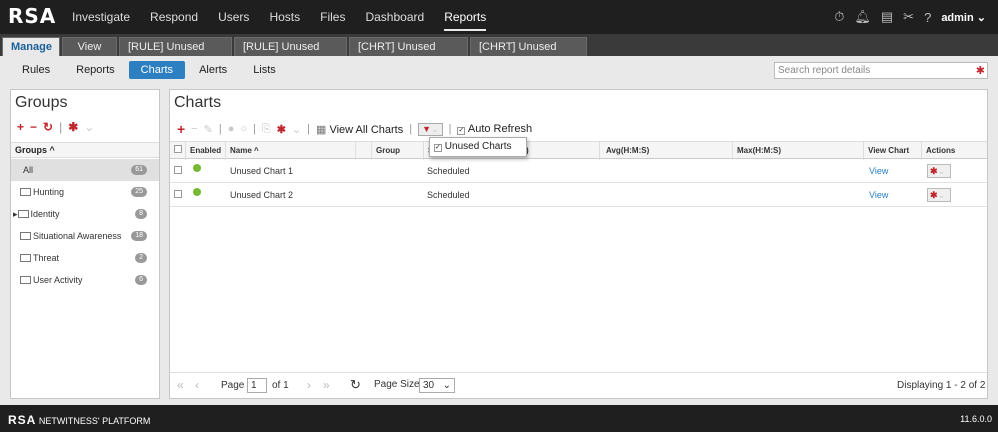  Describe the element at coordinates (290, 54) in the screenshot. I see `tab-rule-unused-rule-1: [RULE] Unused Rule 1✕` at that location.